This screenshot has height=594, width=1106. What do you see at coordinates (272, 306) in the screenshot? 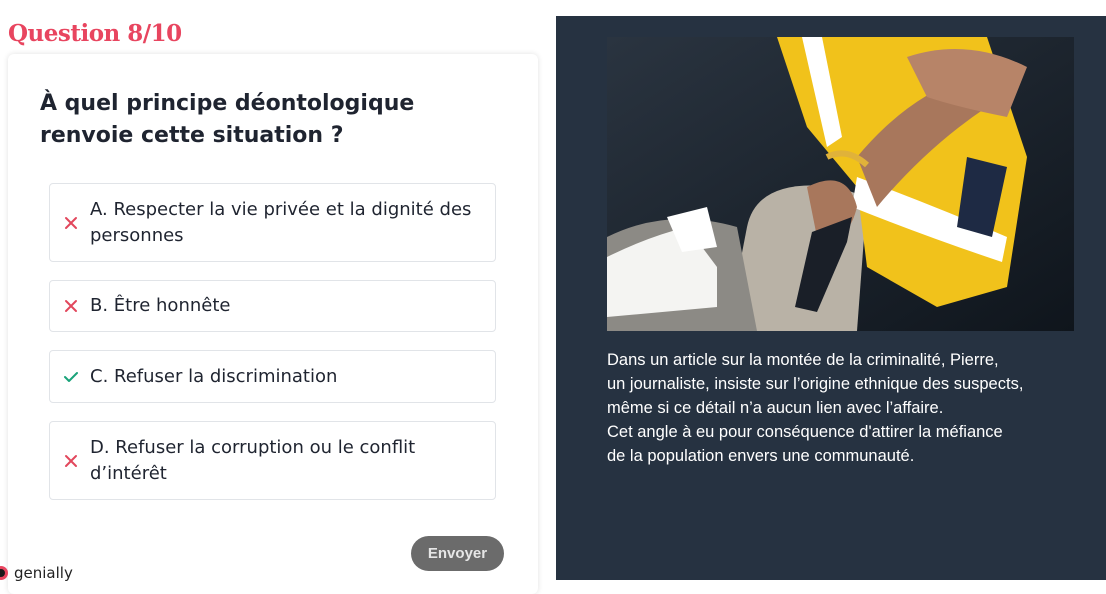
I see `answer-option-b: B. Être honnête` at bounding box center [272, 306].